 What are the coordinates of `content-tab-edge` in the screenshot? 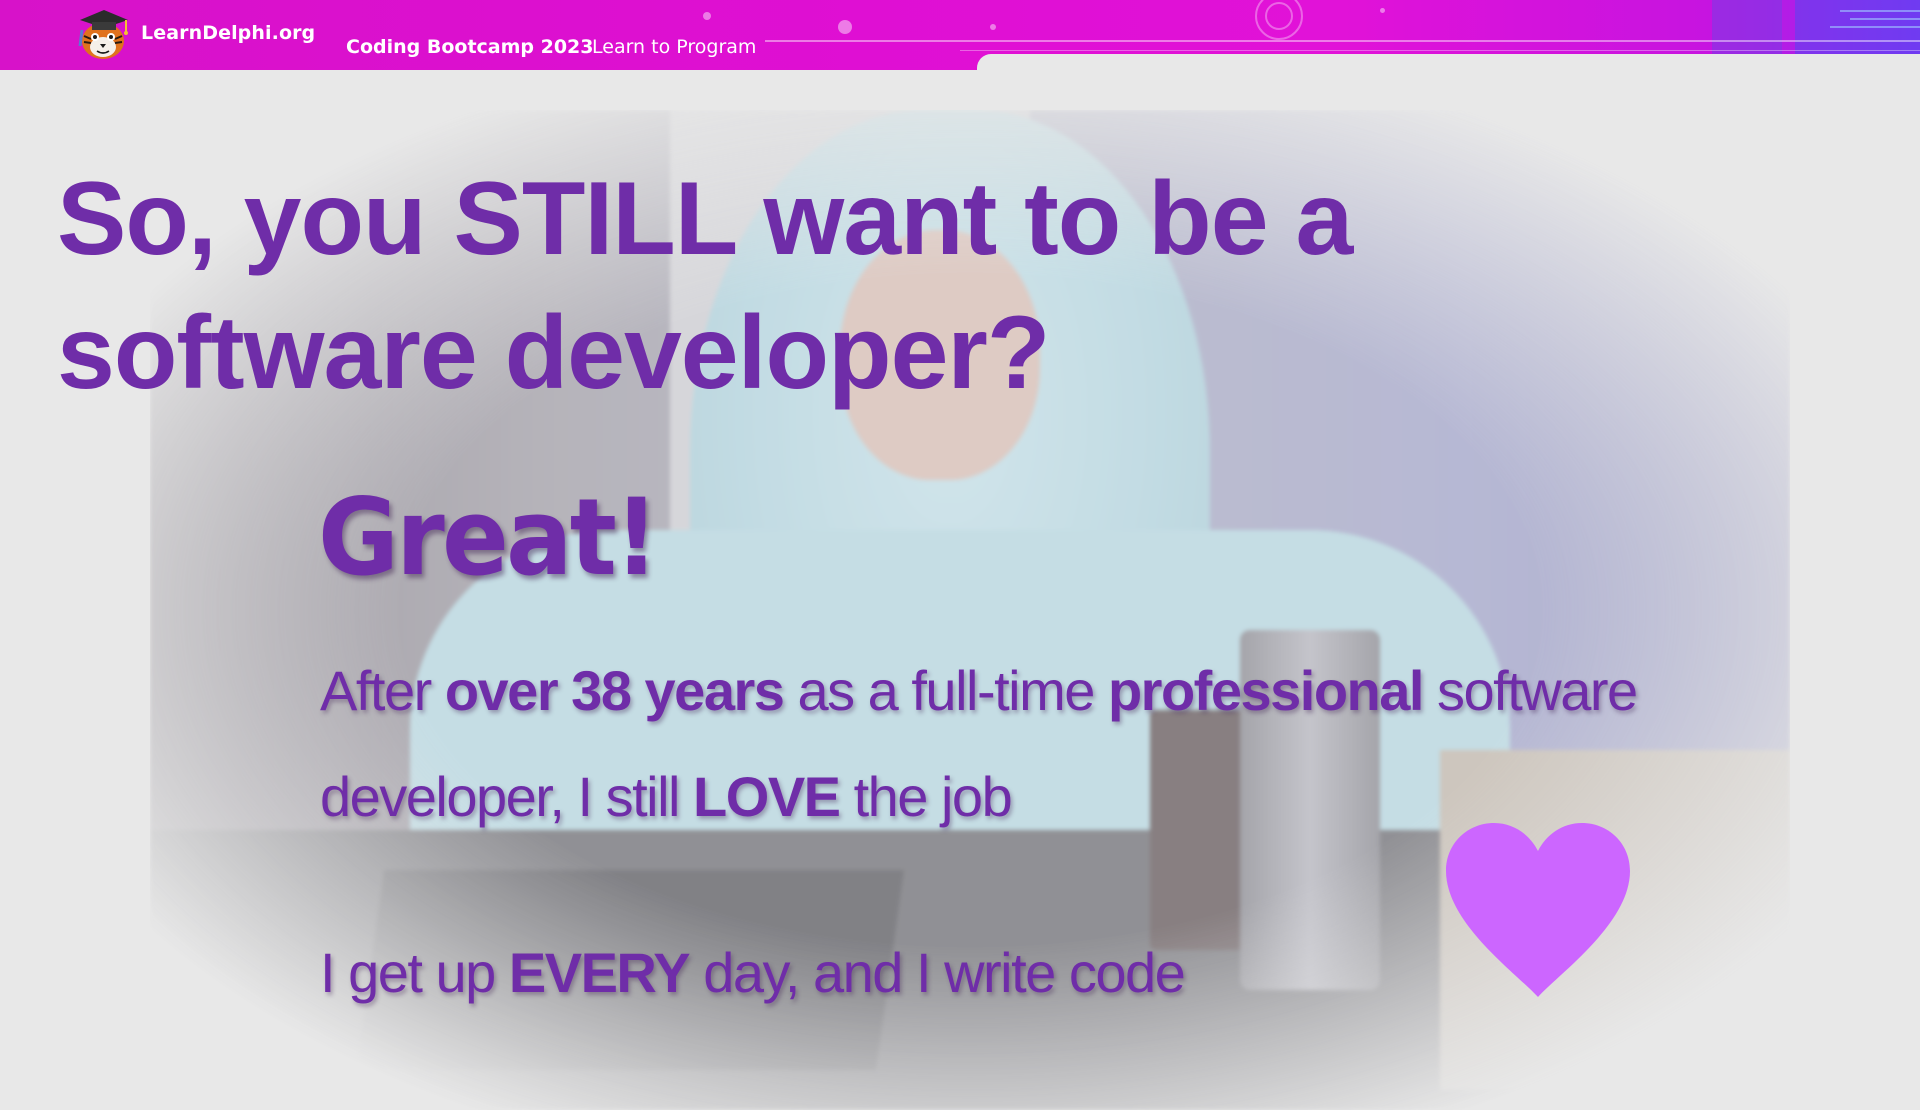 It's located at (1448, 62).